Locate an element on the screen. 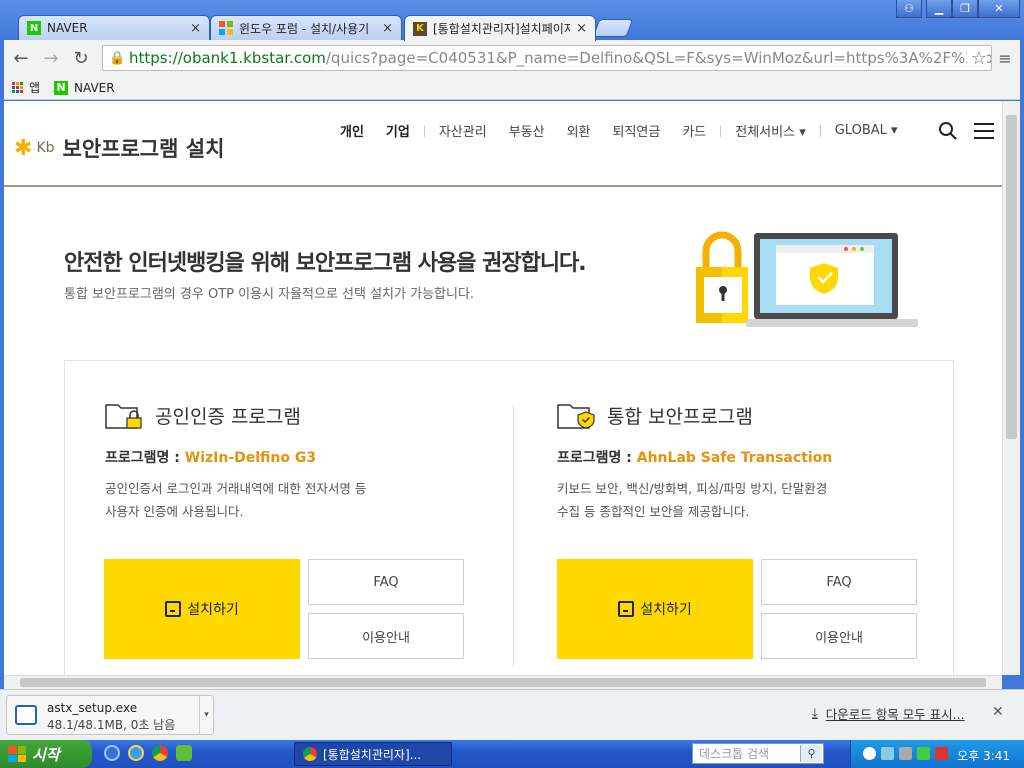 The height and width of the screenshot is (768, 1024). tab-naver: N NAVER × is located at coordinates (114, 27).